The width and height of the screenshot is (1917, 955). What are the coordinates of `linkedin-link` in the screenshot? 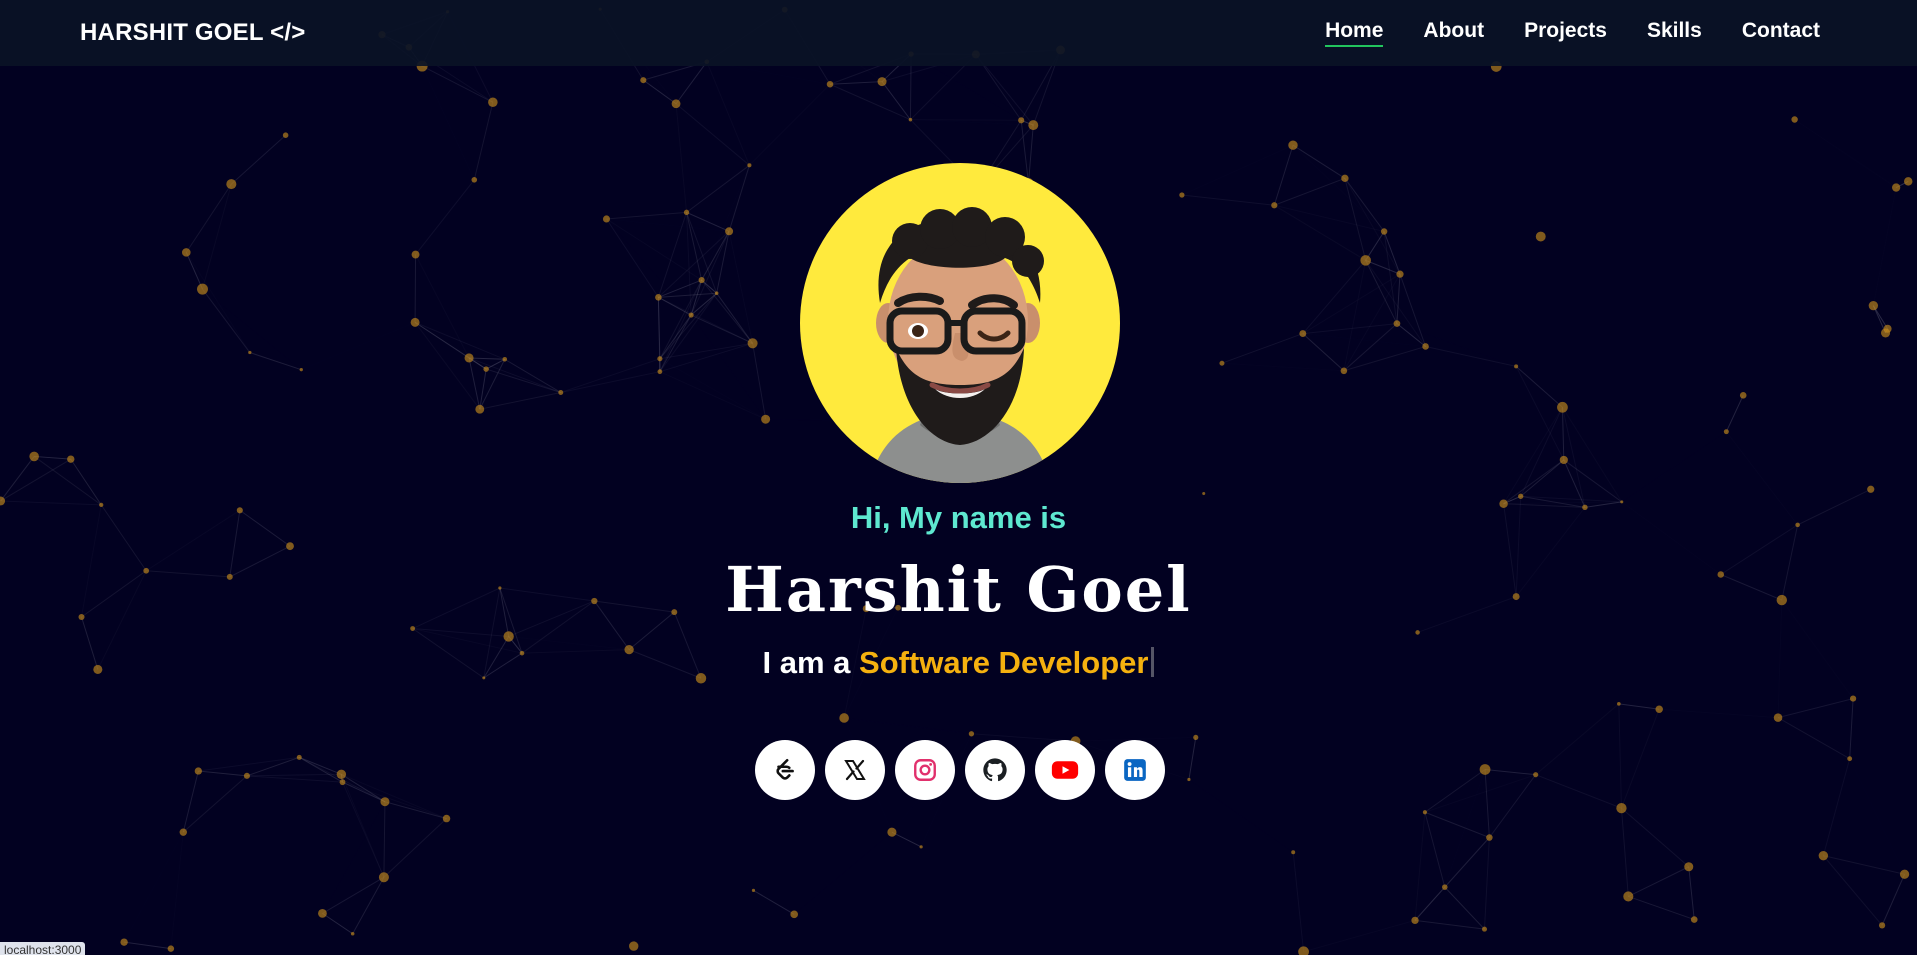 It's located at (1135, 770).